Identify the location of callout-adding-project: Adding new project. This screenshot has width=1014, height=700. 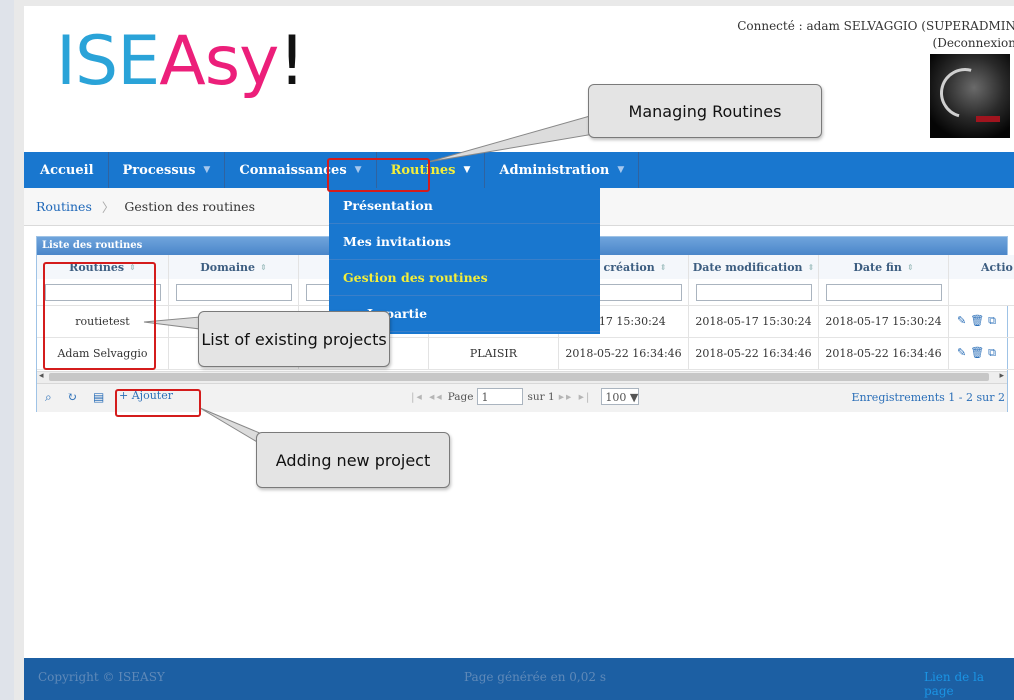
(353, 460).